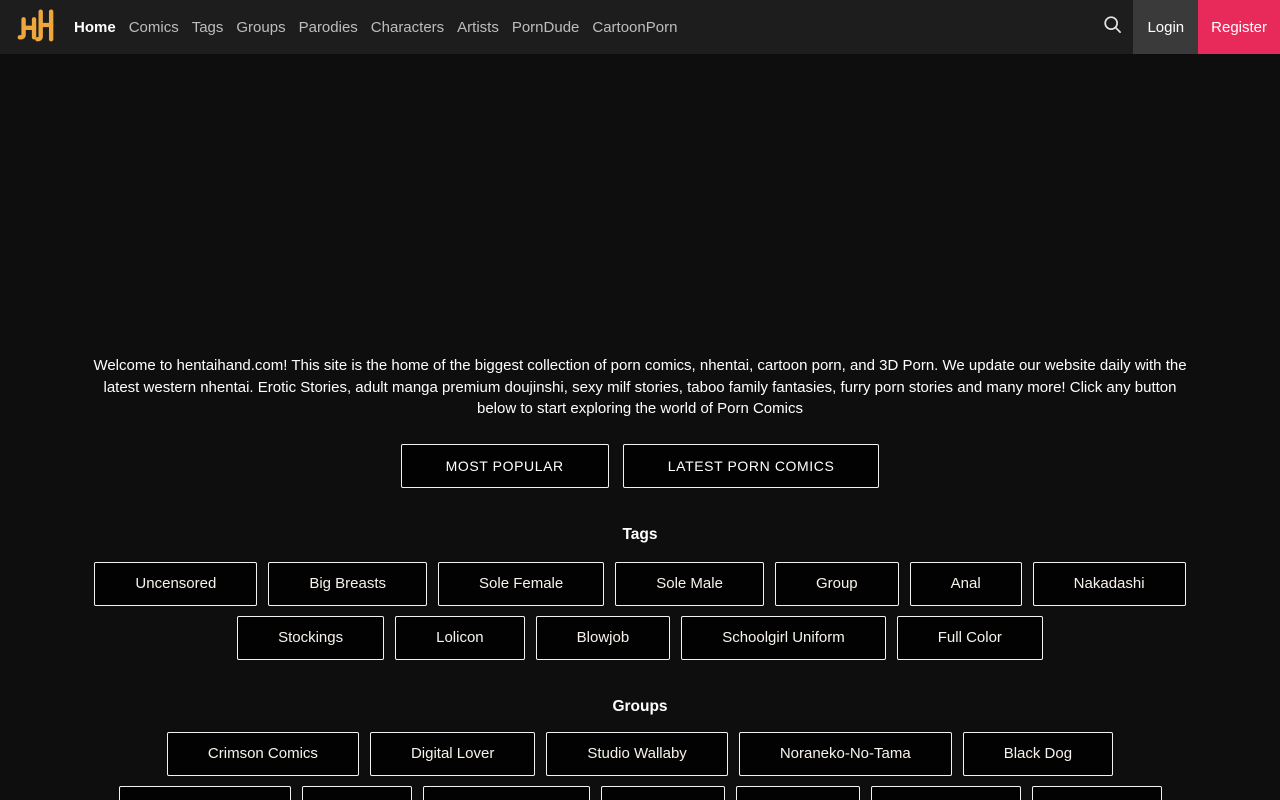  I want to click on nav-item-tags: Tags, so click(208, 27).